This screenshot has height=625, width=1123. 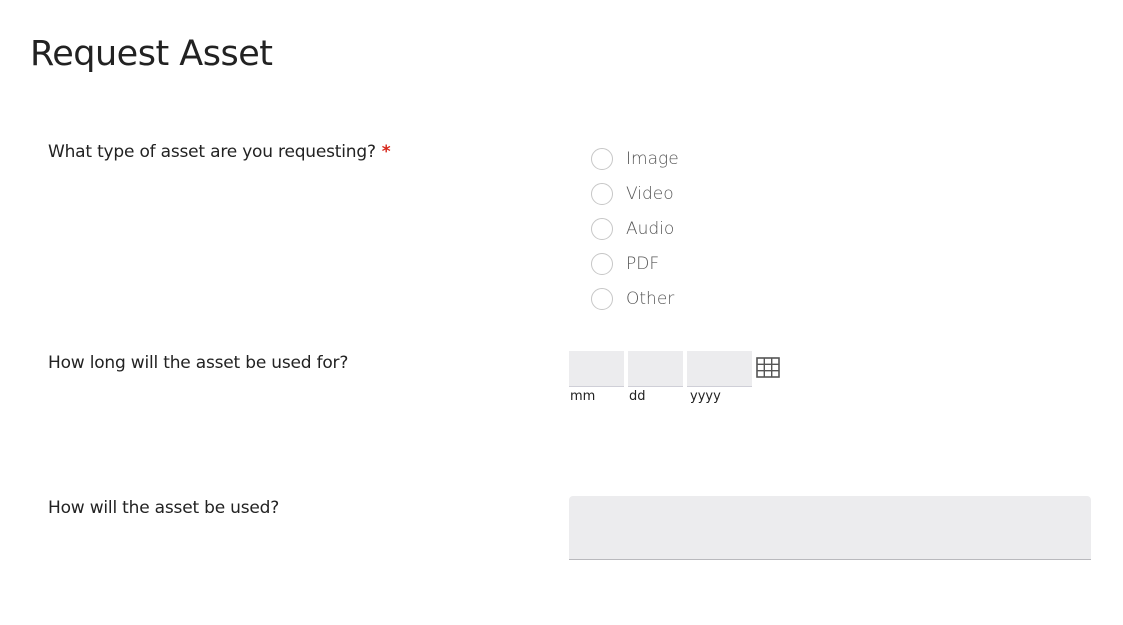 I want to click on year-input, so click(x=719, y=369).